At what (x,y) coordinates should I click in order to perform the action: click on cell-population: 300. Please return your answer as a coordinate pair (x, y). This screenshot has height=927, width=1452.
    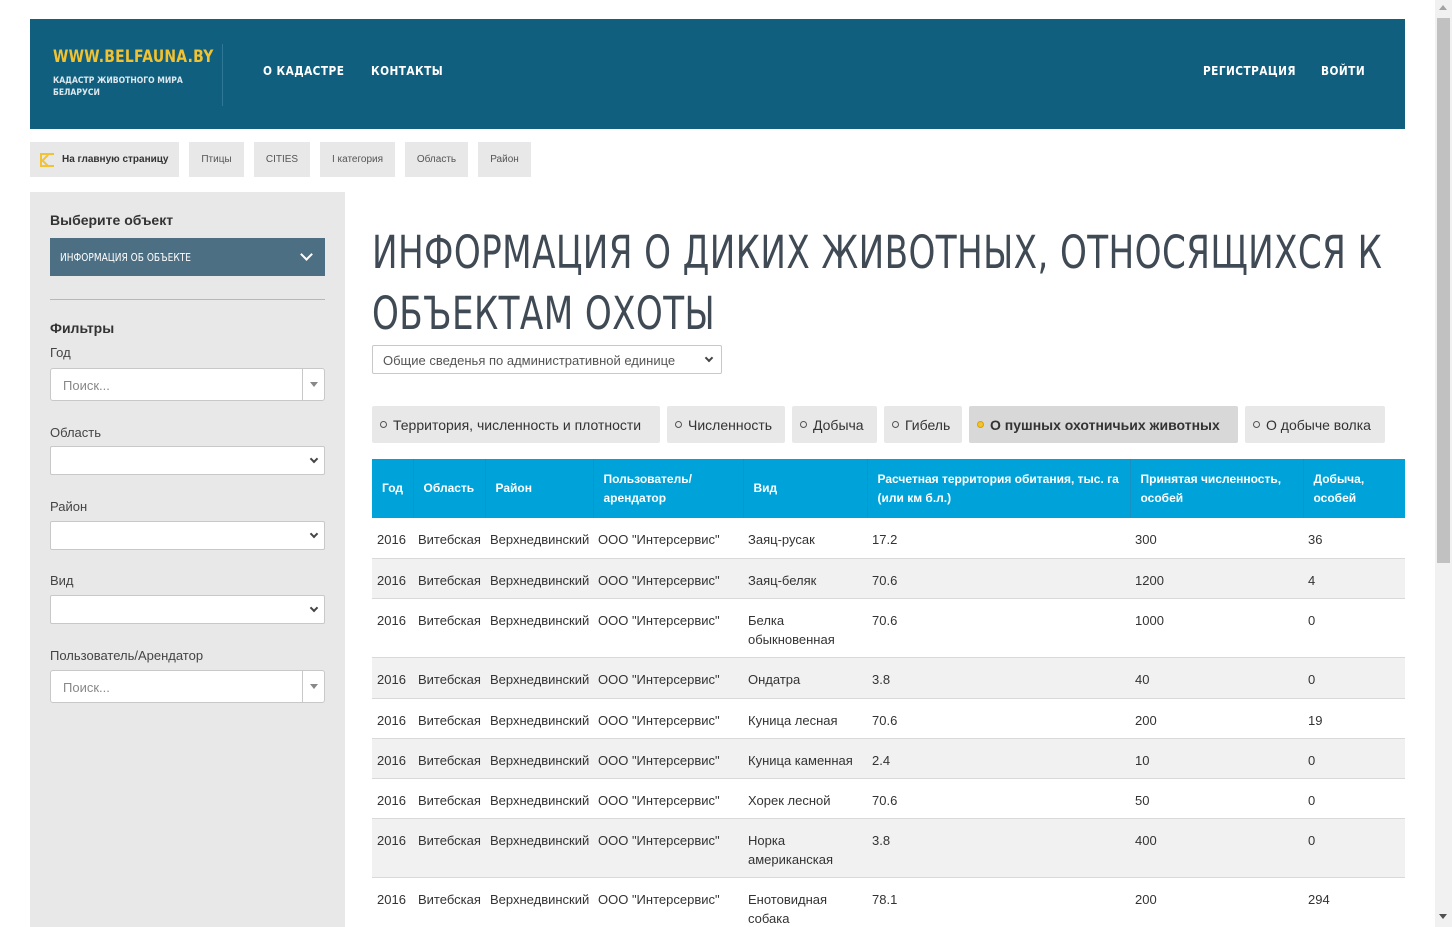
    Looking at the image, I should click on (1216, 538).